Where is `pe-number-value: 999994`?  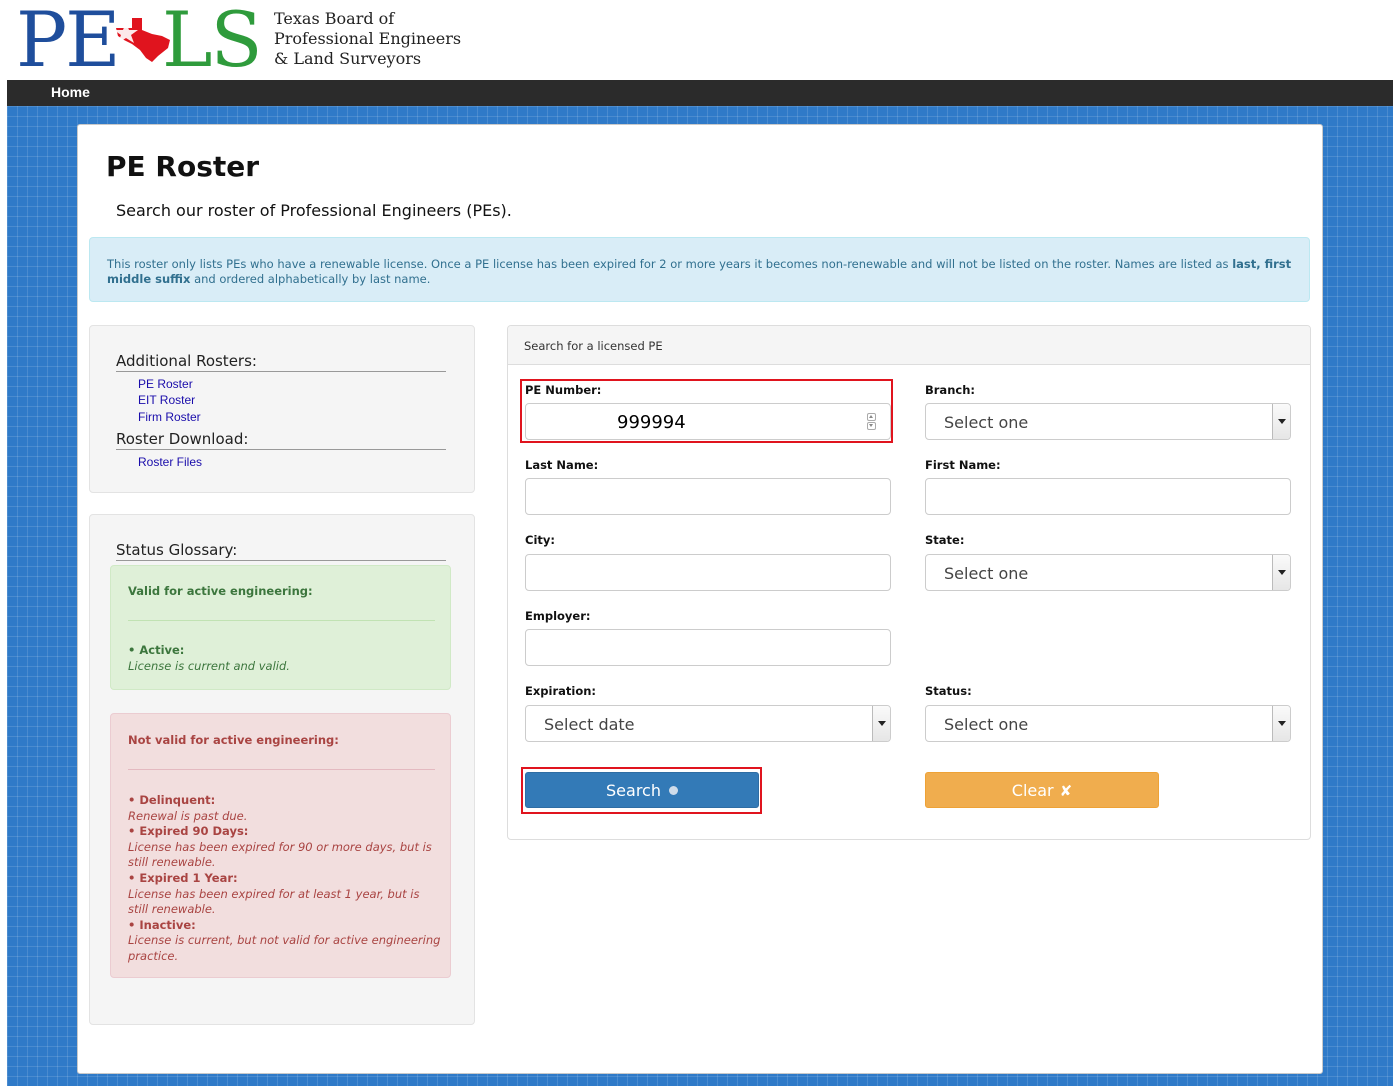 pe-number-value: 999994 is located at coordinates (651, 422).